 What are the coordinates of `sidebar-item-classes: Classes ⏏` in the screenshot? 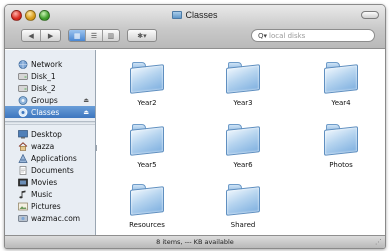 It's located at (50, 112).